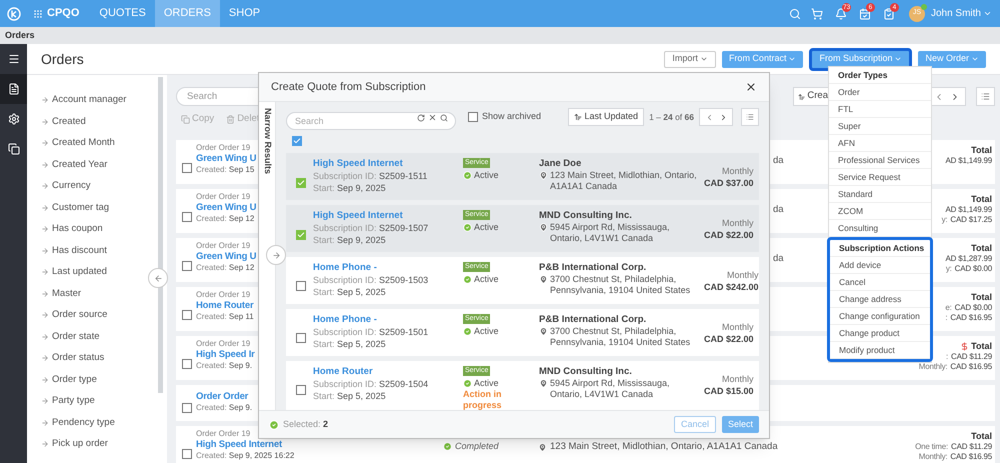 The width and height of the screenshot is (1000, 463). Describe the element at coordinates (225, 170) in the screenshot. I see `created-date: Created: Sep 15` at that location.